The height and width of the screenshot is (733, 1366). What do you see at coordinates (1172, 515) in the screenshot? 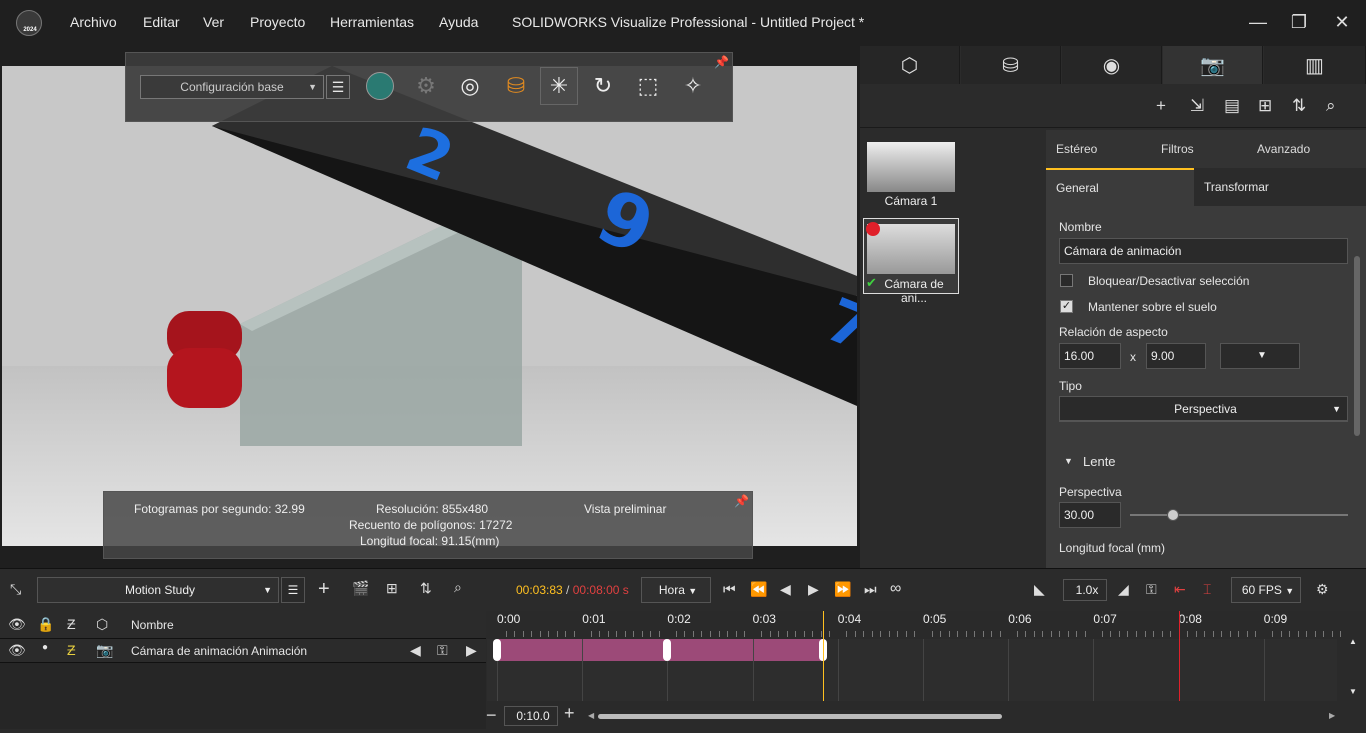
I see `slider-handle` at bounding box center [1172, 515].